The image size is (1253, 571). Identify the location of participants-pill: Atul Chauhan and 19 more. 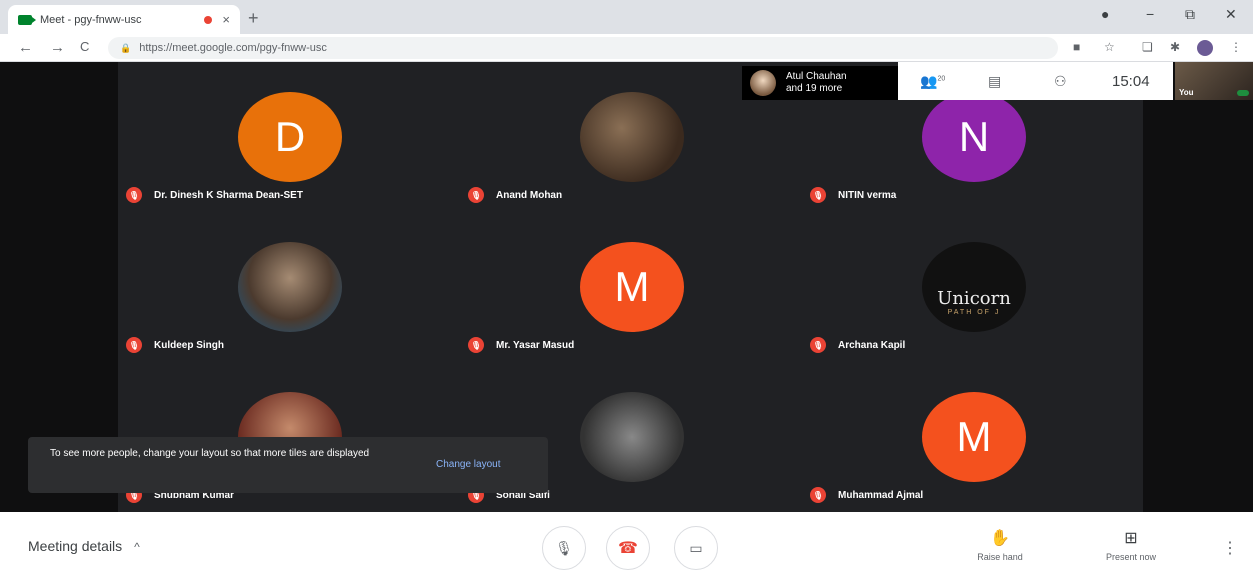
(820, 83).